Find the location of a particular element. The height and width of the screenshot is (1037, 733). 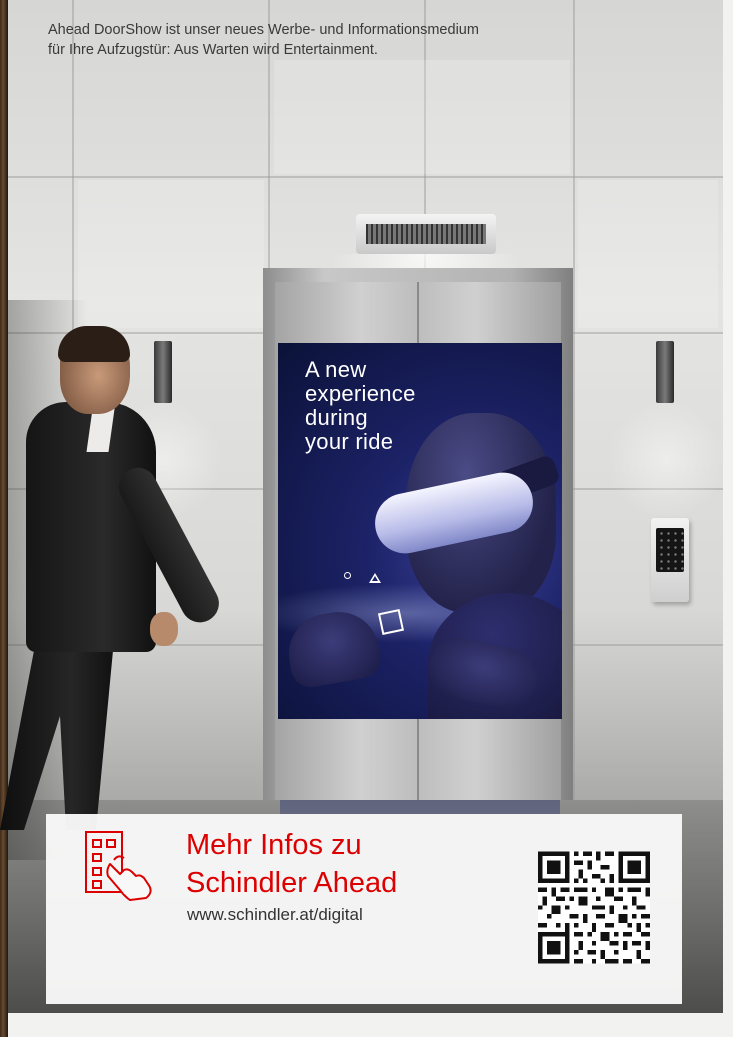

door-poster: A new experience during your ride is located at coordinates (420, 531).